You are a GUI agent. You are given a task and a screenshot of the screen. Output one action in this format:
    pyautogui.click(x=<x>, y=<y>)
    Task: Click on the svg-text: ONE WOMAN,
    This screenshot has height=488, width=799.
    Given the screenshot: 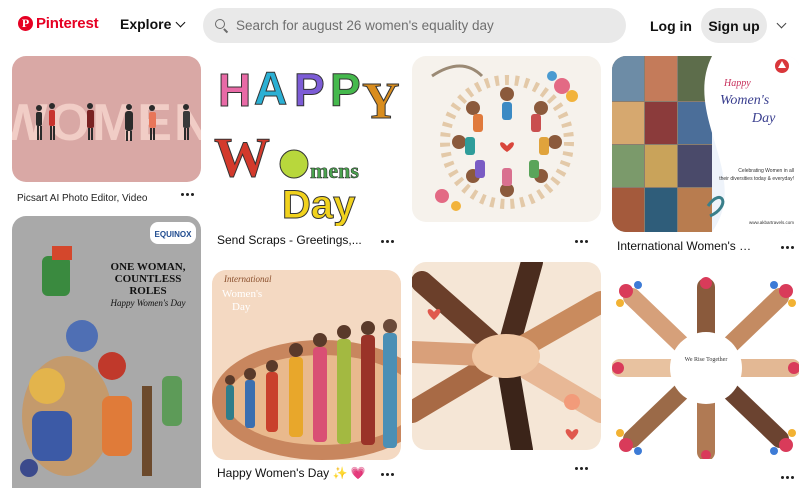 What is the action you would take?
    pyautogui.click(x=148, y=267)
    